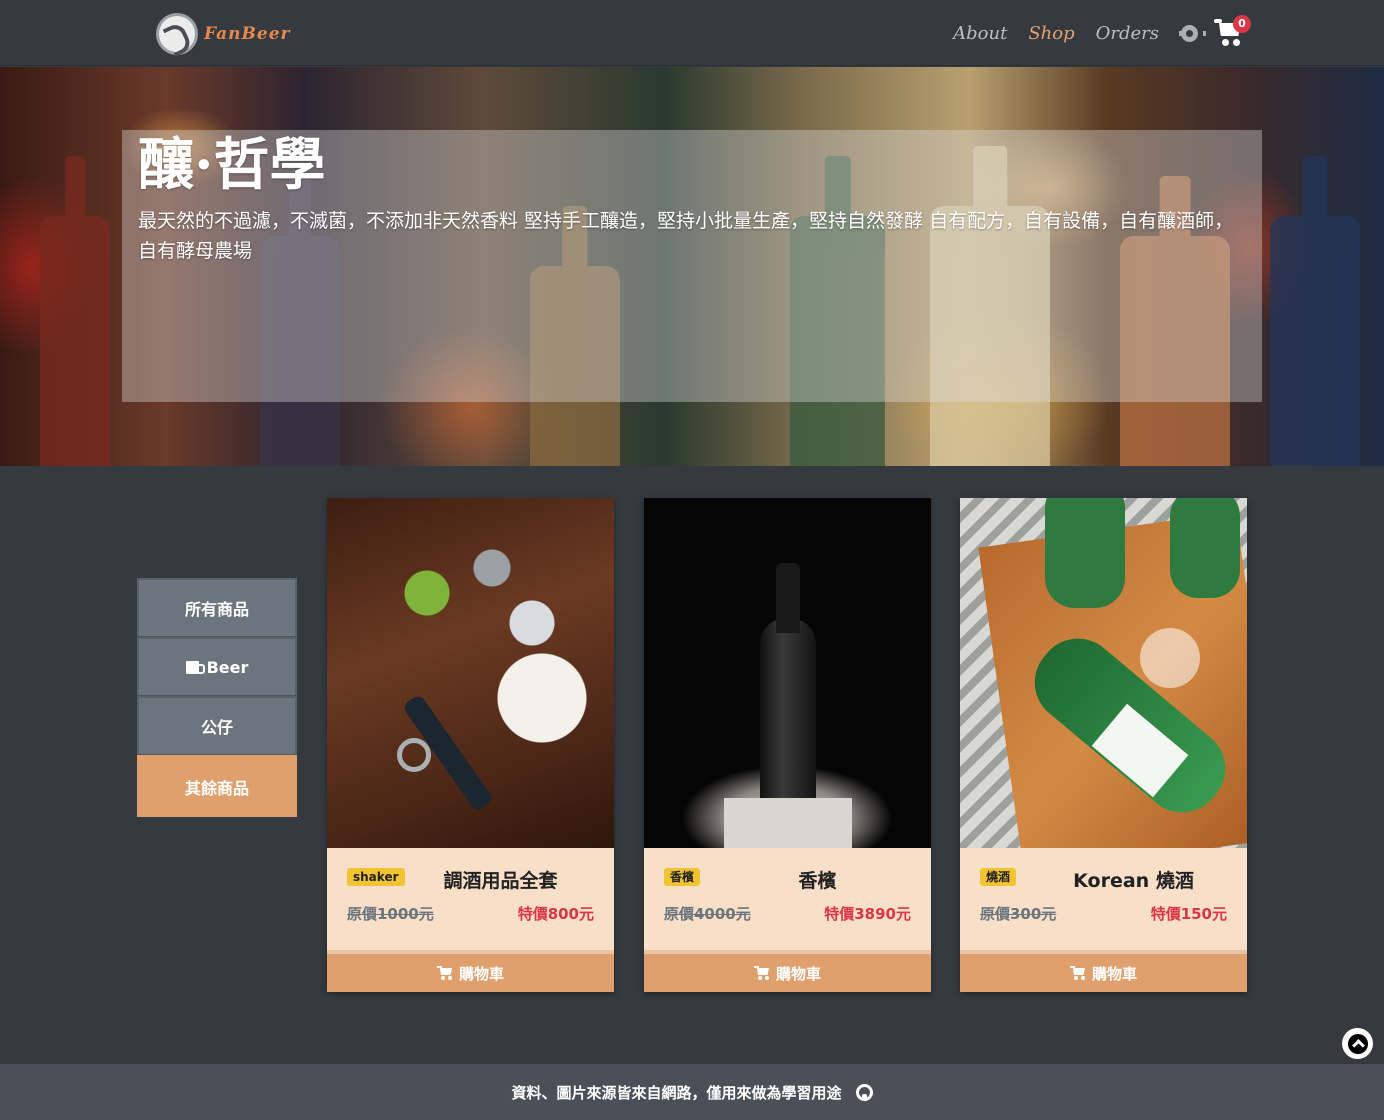 The width and height of the screenshot is (1384, 1120). I want to click on sidebar-item-beer: Beer, so click(217, 666).